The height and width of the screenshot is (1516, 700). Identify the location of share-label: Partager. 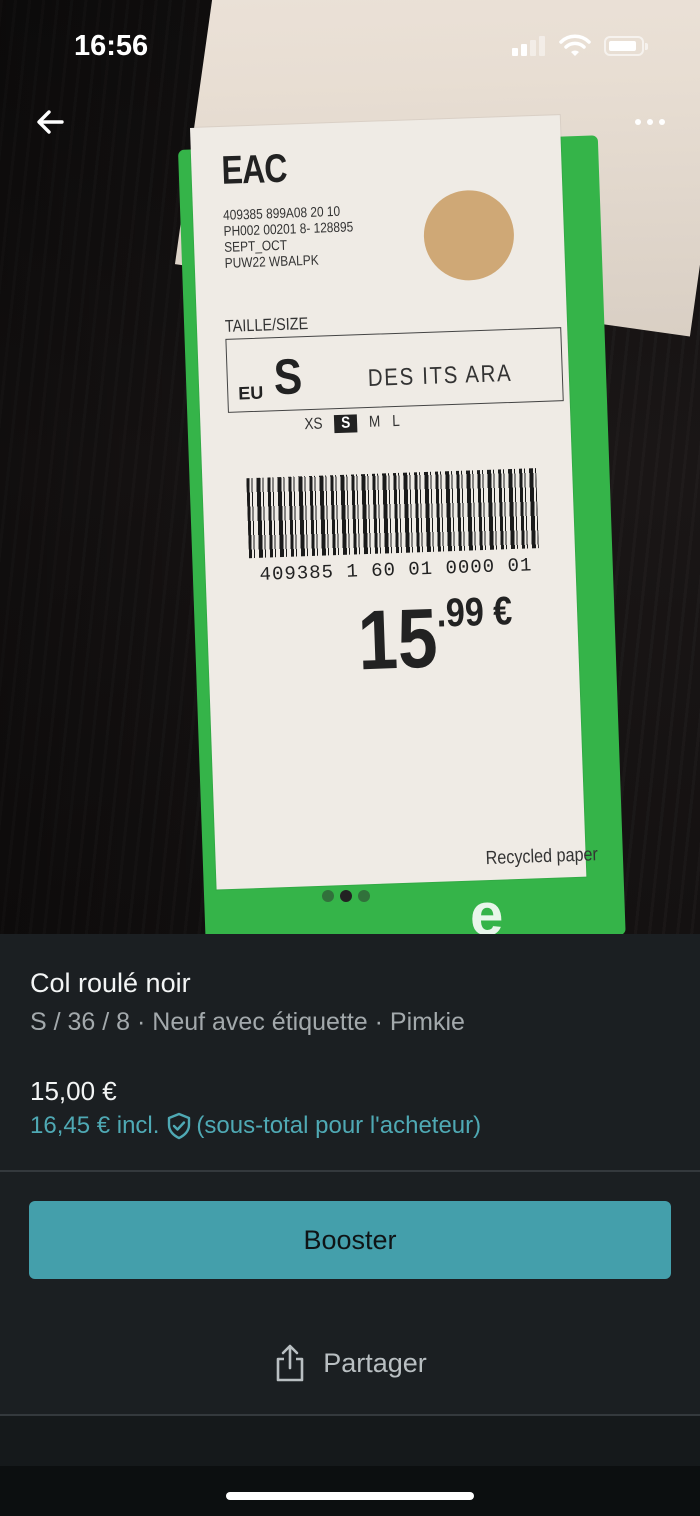
(375, 1362).